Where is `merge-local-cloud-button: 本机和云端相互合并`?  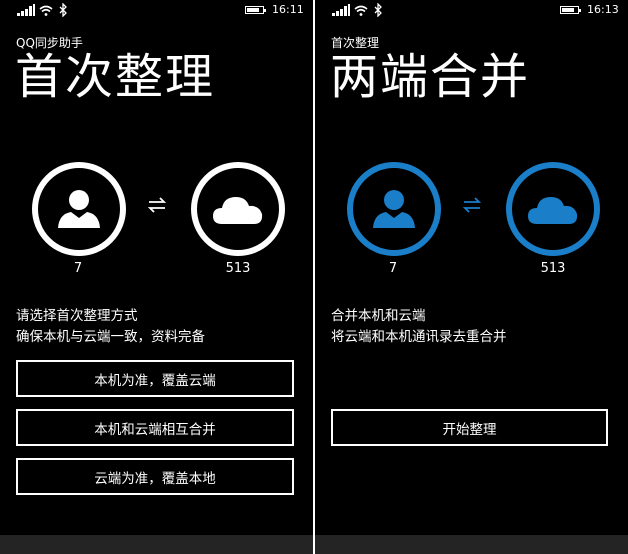
merge-local-cloud-button: 本机和云端相互合并 is located at coordinates (155, 427).